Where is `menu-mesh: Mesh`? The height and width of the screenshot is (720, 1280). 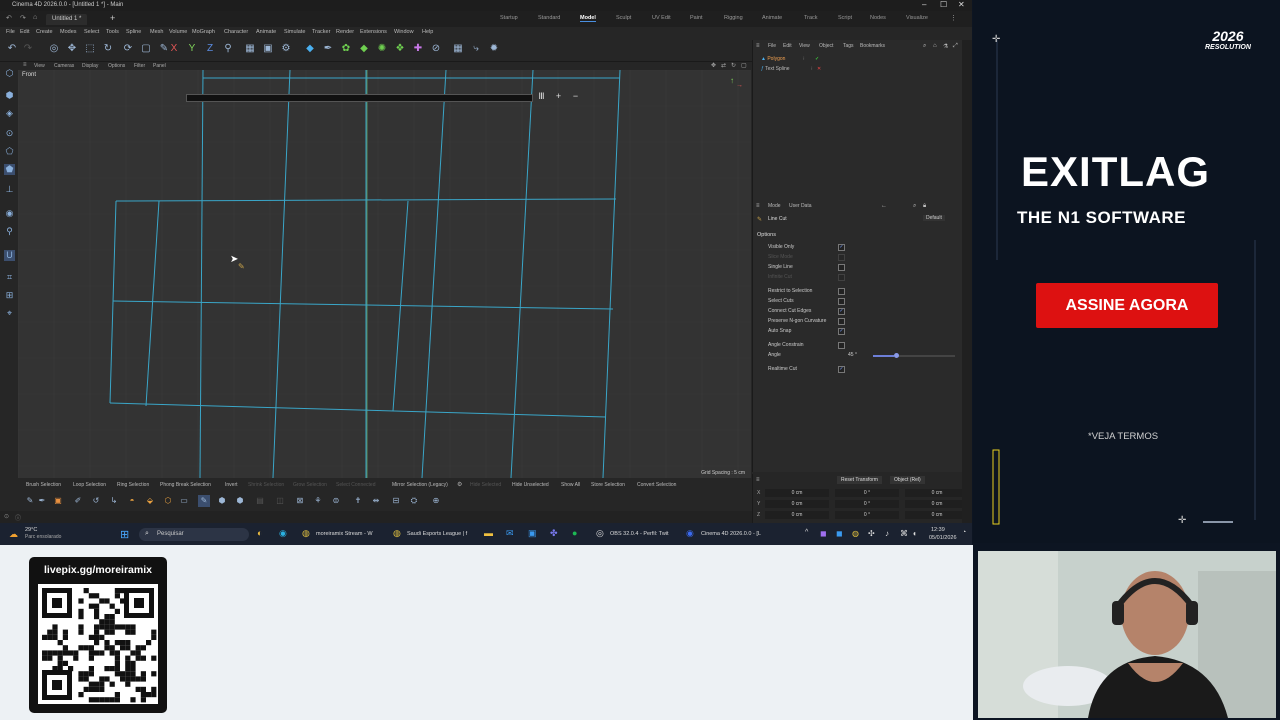
menu-mesh: Mesh is located at coordinates (156, 32).